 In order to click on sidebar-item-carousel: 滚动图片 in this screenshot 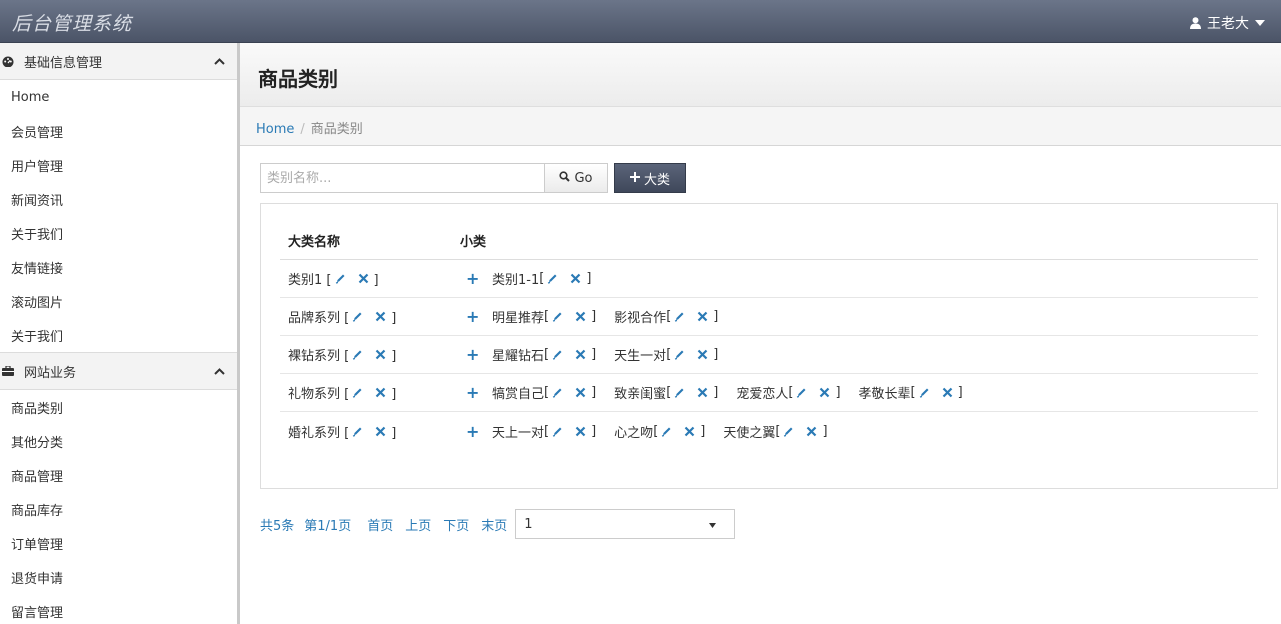, I will do `click(118, 301)`.